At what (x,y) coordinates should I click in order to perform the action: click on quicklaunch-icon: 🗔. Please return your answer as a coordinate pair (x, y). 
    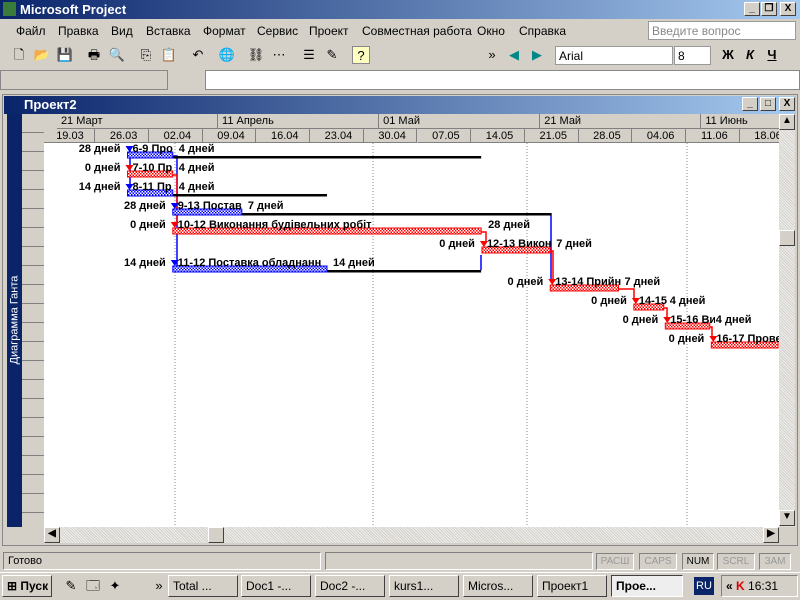
    Looking at the image, I should click on (93, 586).